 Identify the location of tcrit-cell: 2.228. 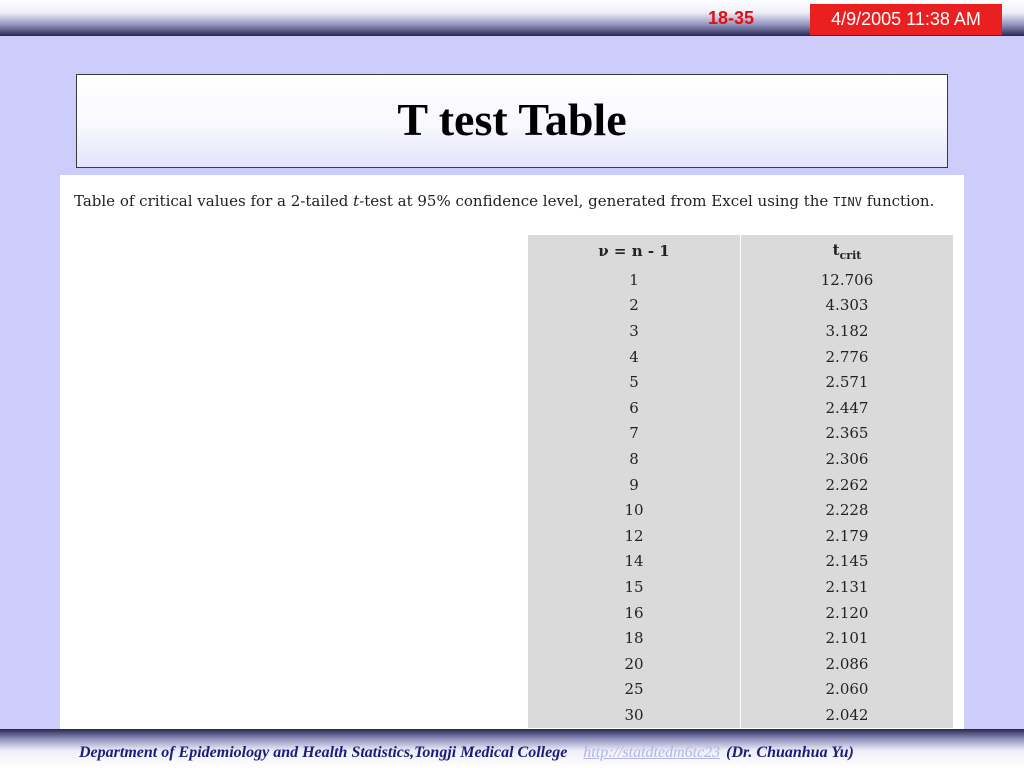
(847, 510).